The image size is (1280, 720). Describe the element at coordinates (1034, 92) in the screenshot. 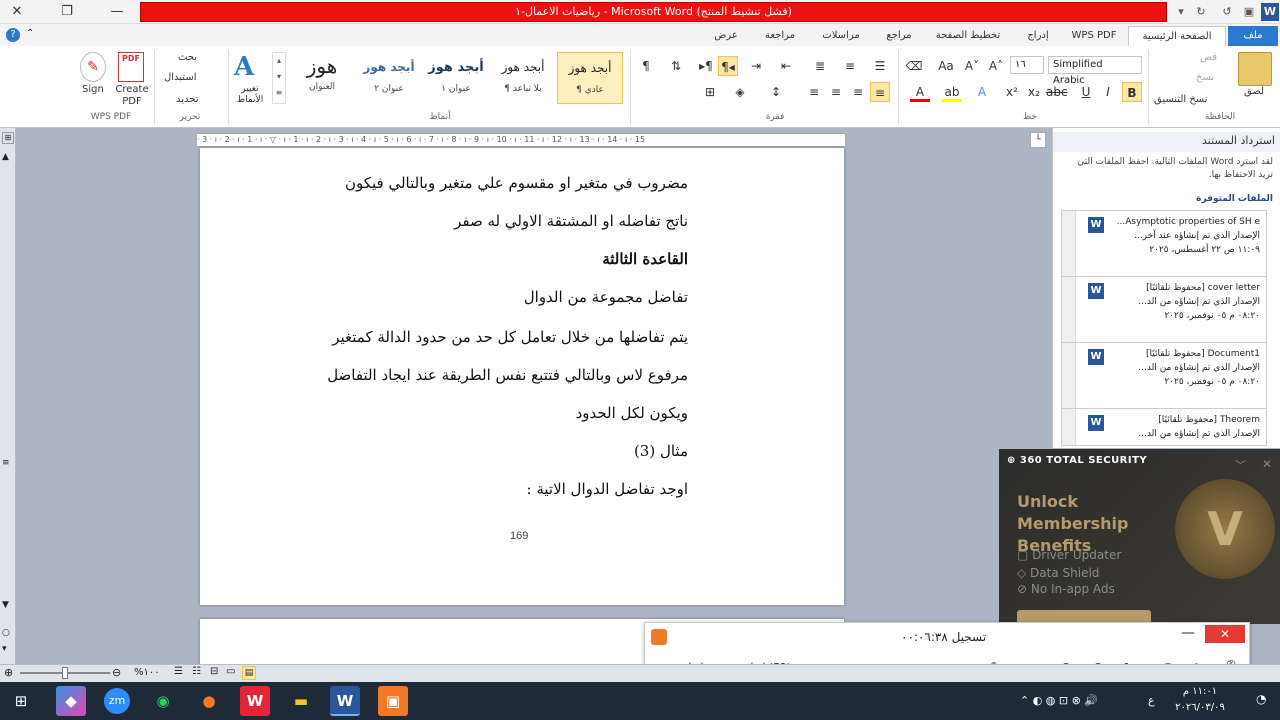

I see `subscript-icon: x₂` at that location.